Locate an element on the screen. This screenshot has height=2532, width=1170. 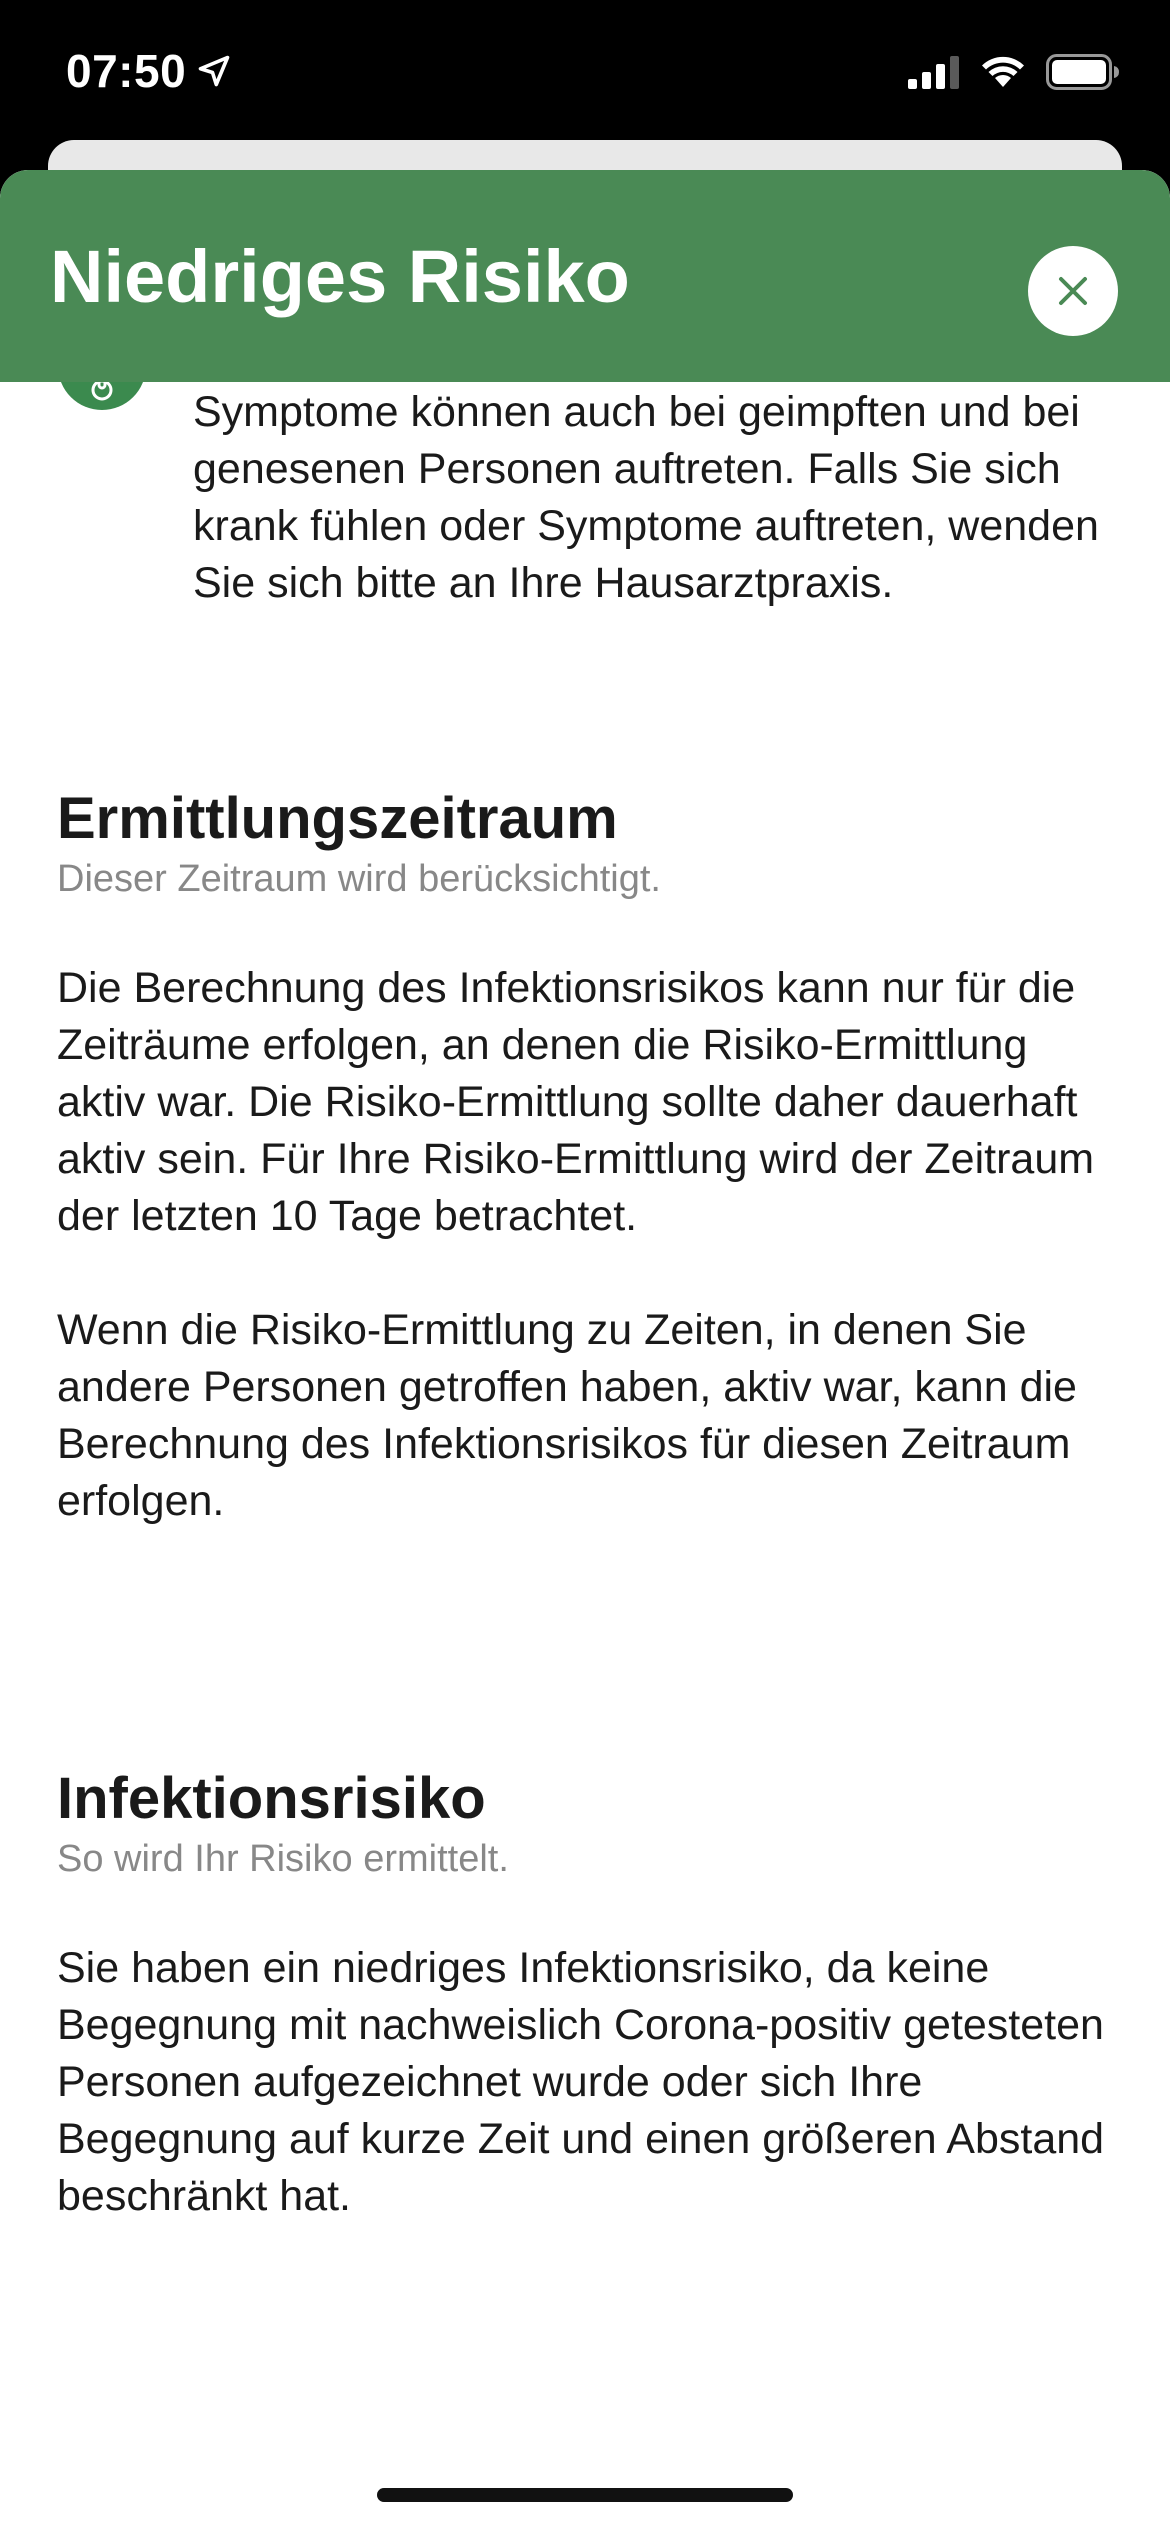
section-title: Infektionsrisiko is located at coordinates (271, 1798).